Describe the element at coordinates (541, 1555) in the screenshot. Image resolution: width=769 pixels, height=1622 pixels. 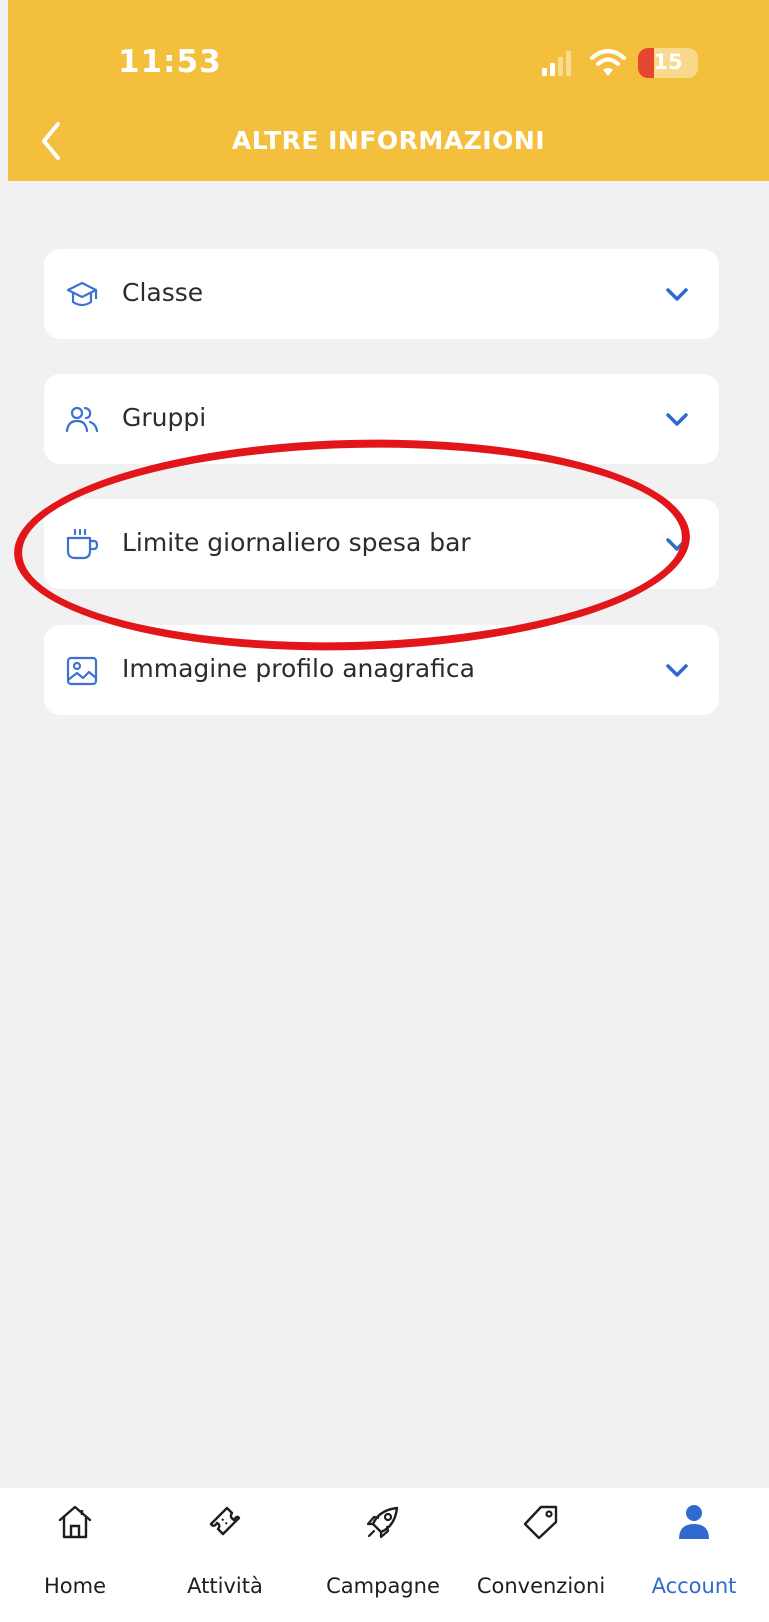
I see `tab-convenzioni: Convenzioni` at that location.